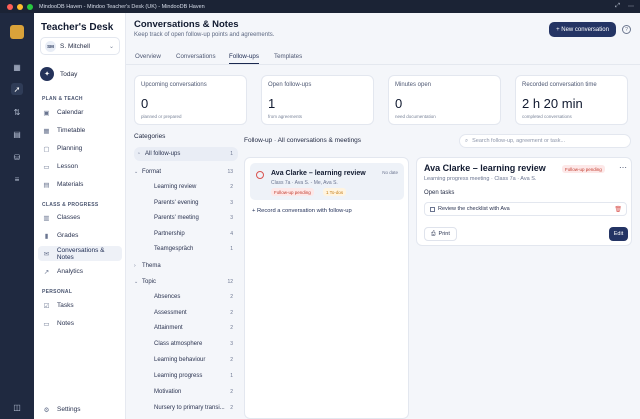 The width and height of the screenshot is (640, 419). What do you see at coordinates (583, 169) in the screenshot?
I see `status-badge: Follow-up pending` at bounding box center [583, 169].